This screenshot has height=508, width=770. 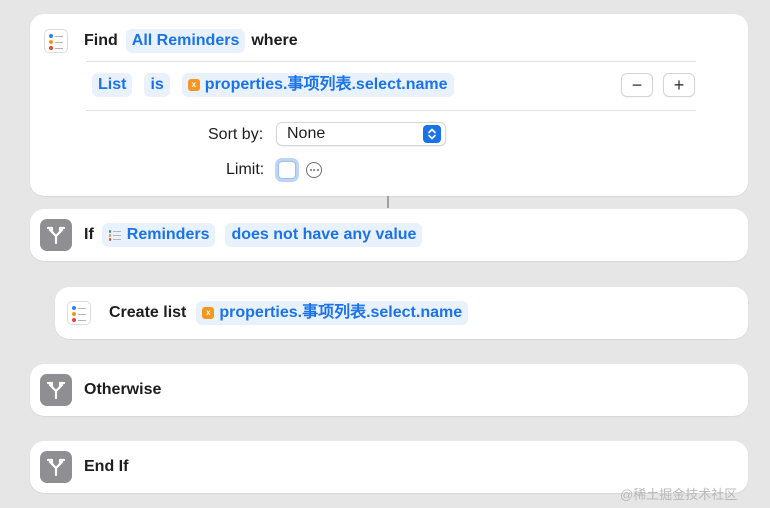 What do you see at coordinates (123, 389) in the screenshot?
I see `otherwise-label: Otherwise` at bounding box center [123, 389].